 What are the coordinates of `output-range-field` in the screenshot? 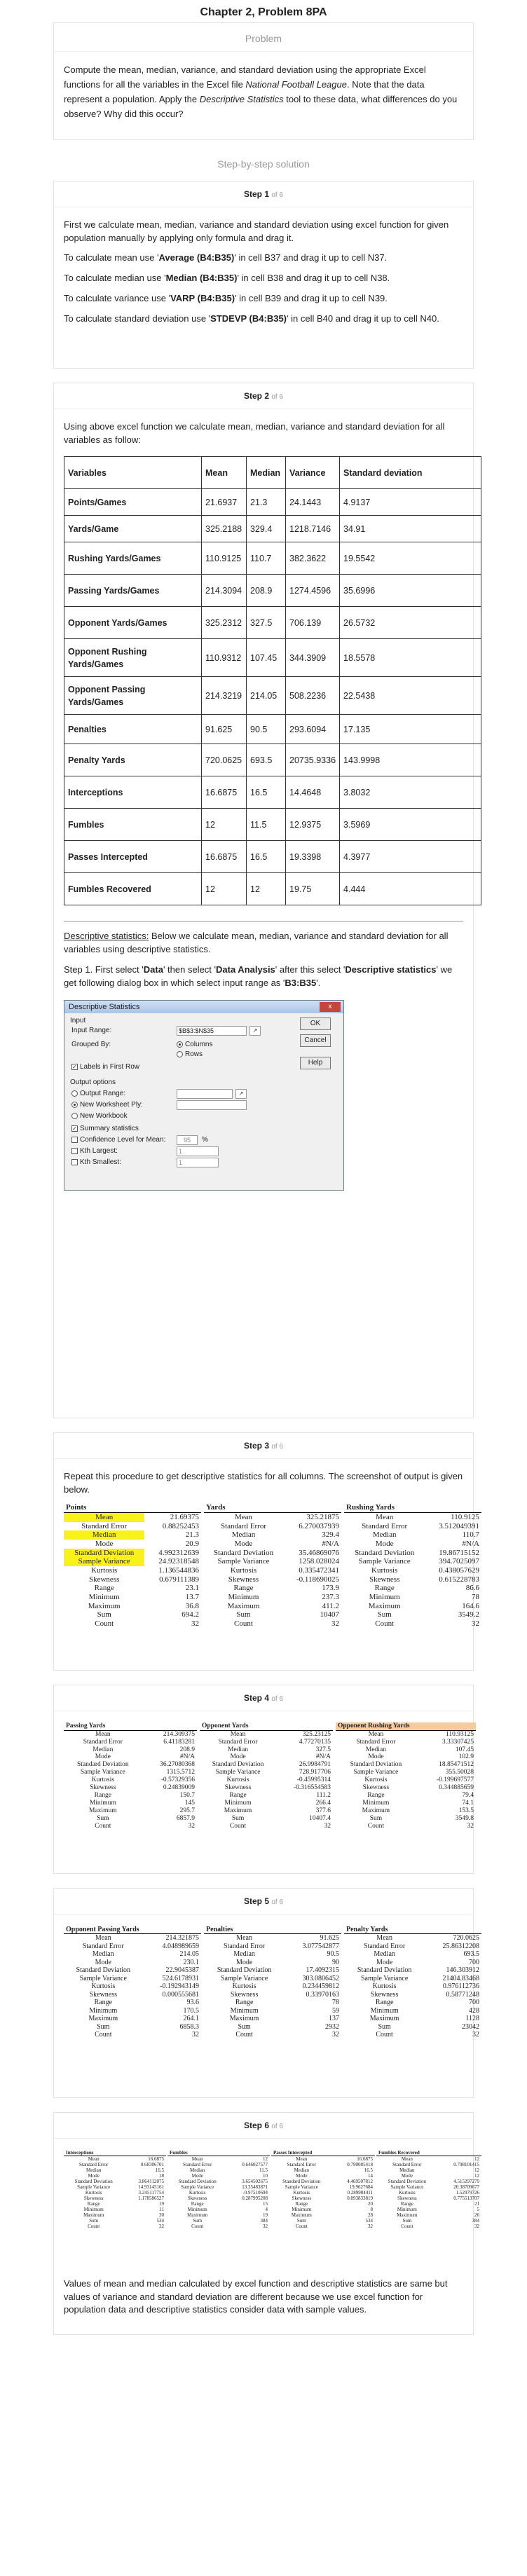 It's located at (205, 1093).